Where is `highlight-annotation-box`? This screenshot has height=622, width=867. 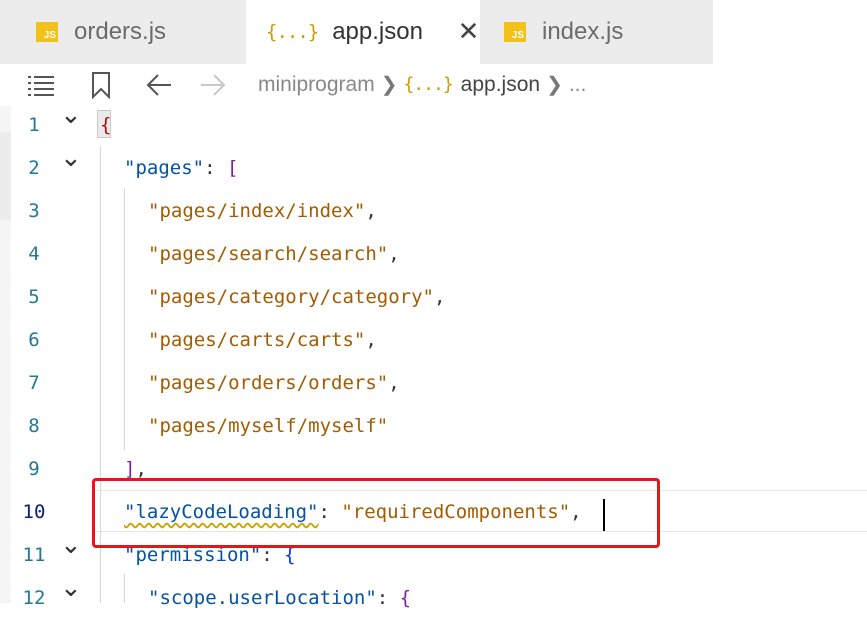
highlight-annotation-box is located at coordinates (376, 513).